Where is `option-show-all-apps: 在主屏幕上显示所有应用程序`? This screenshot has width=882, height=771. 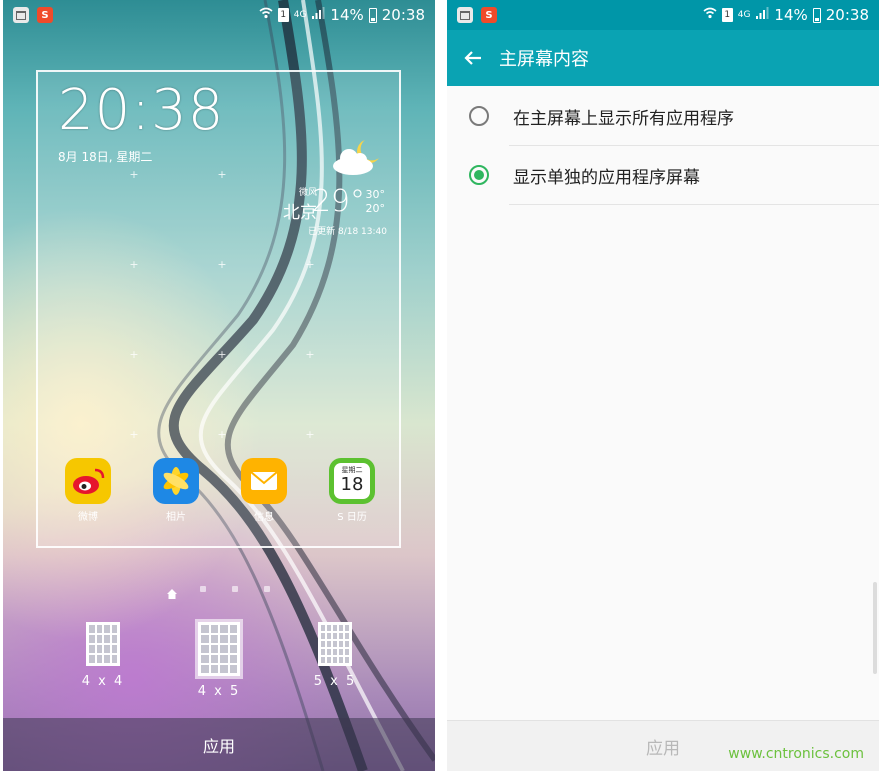 option-show-all-apps: 在主屏幕上显示所有应用程序 is located at coordinates (663, 116).